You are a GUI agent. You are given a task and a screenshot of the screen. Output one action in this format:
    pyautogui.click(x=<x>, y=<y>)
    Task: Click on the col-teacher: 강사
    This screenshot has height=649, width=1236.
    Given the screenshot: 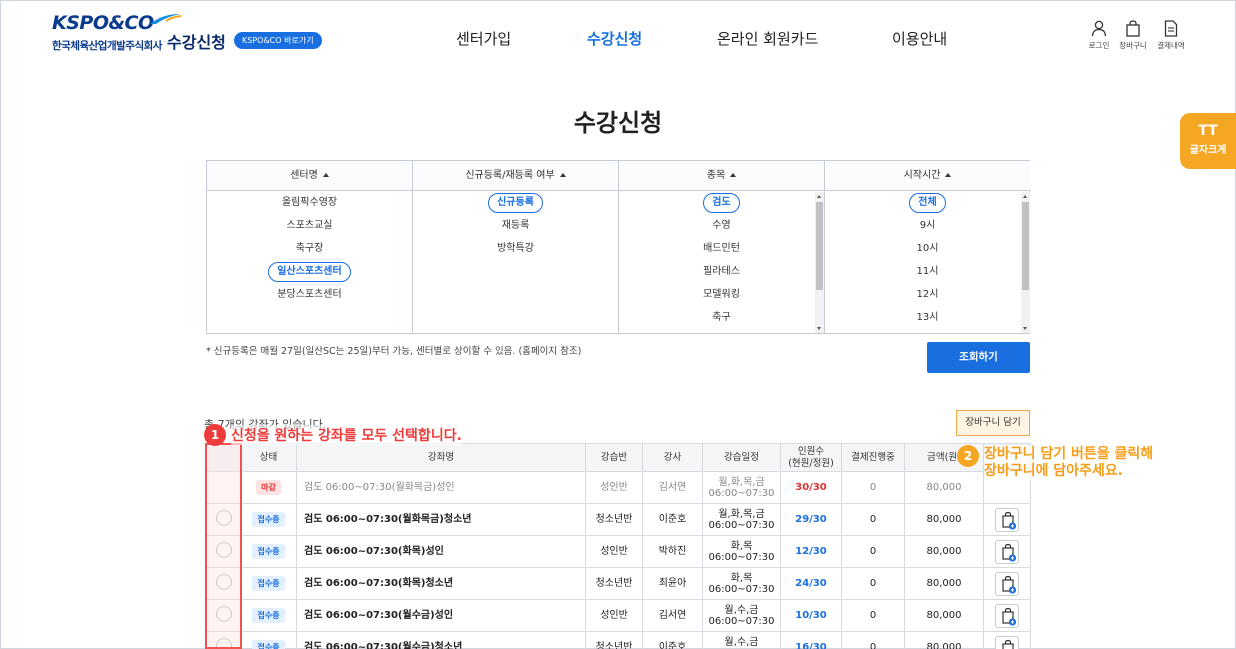 What is the action you would take?
    pyautogui.click(x=672, y=457)
    